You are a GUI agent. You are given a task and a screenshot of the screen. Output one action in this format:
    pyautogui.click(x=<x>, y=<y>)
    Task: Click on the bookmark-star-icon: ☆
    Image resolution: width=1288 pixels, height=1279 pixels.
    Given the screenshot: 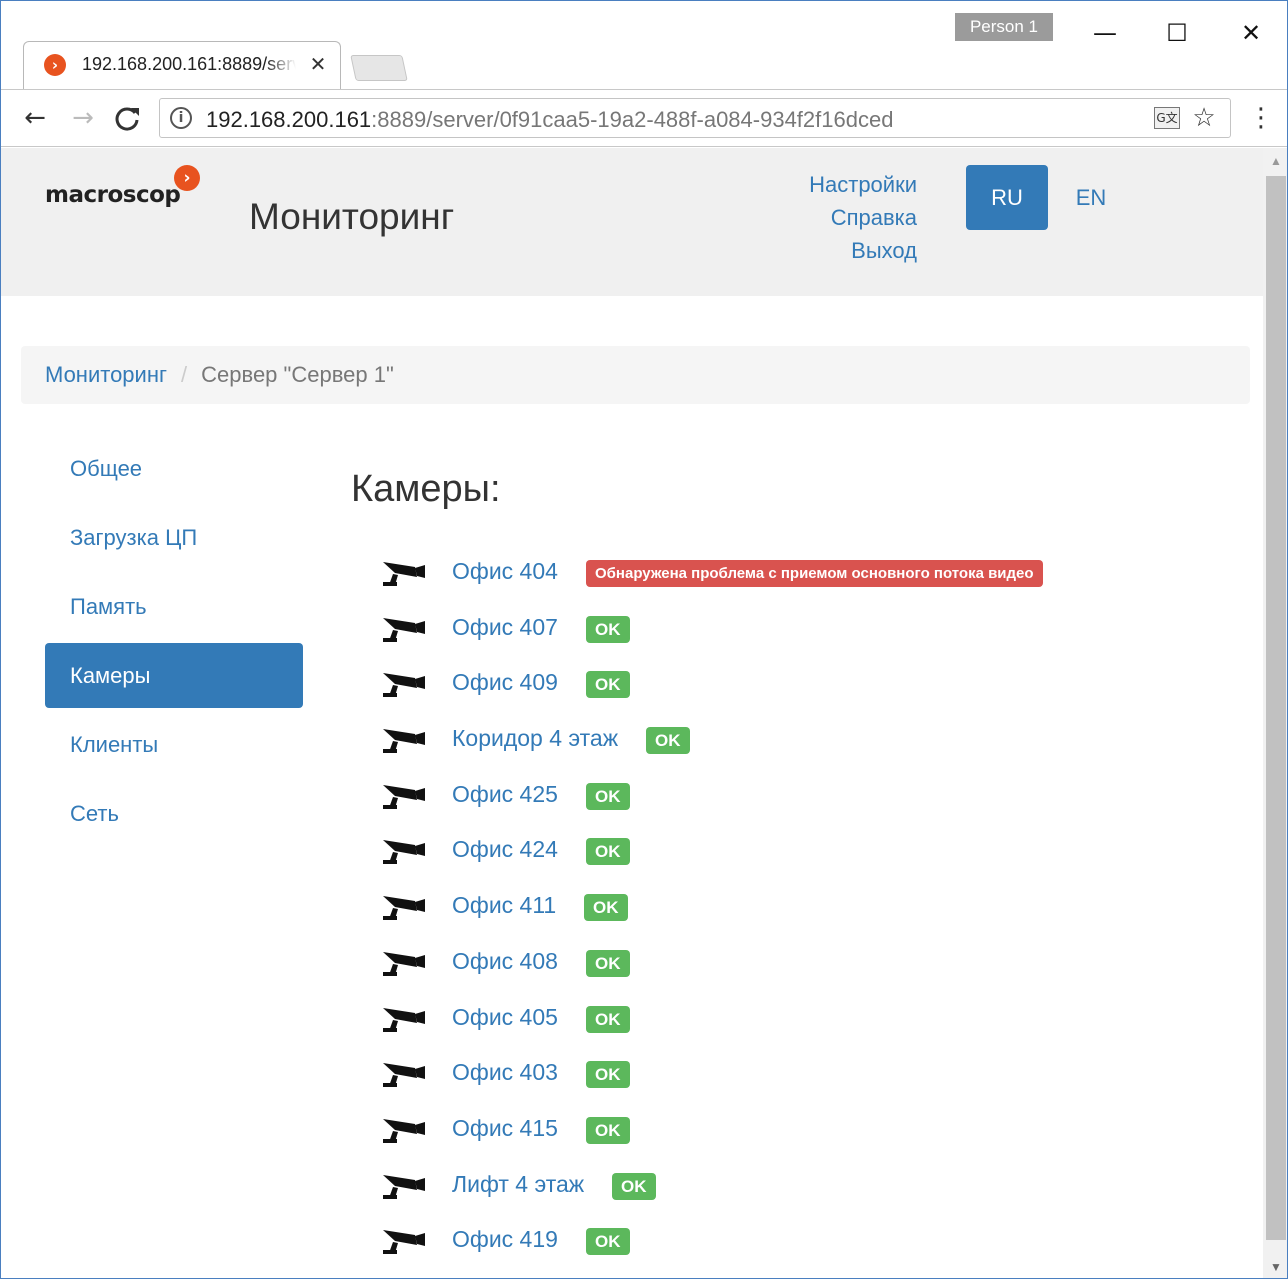 What is the action you would take?
    pyautogui.click(x=1204, y=118)
    